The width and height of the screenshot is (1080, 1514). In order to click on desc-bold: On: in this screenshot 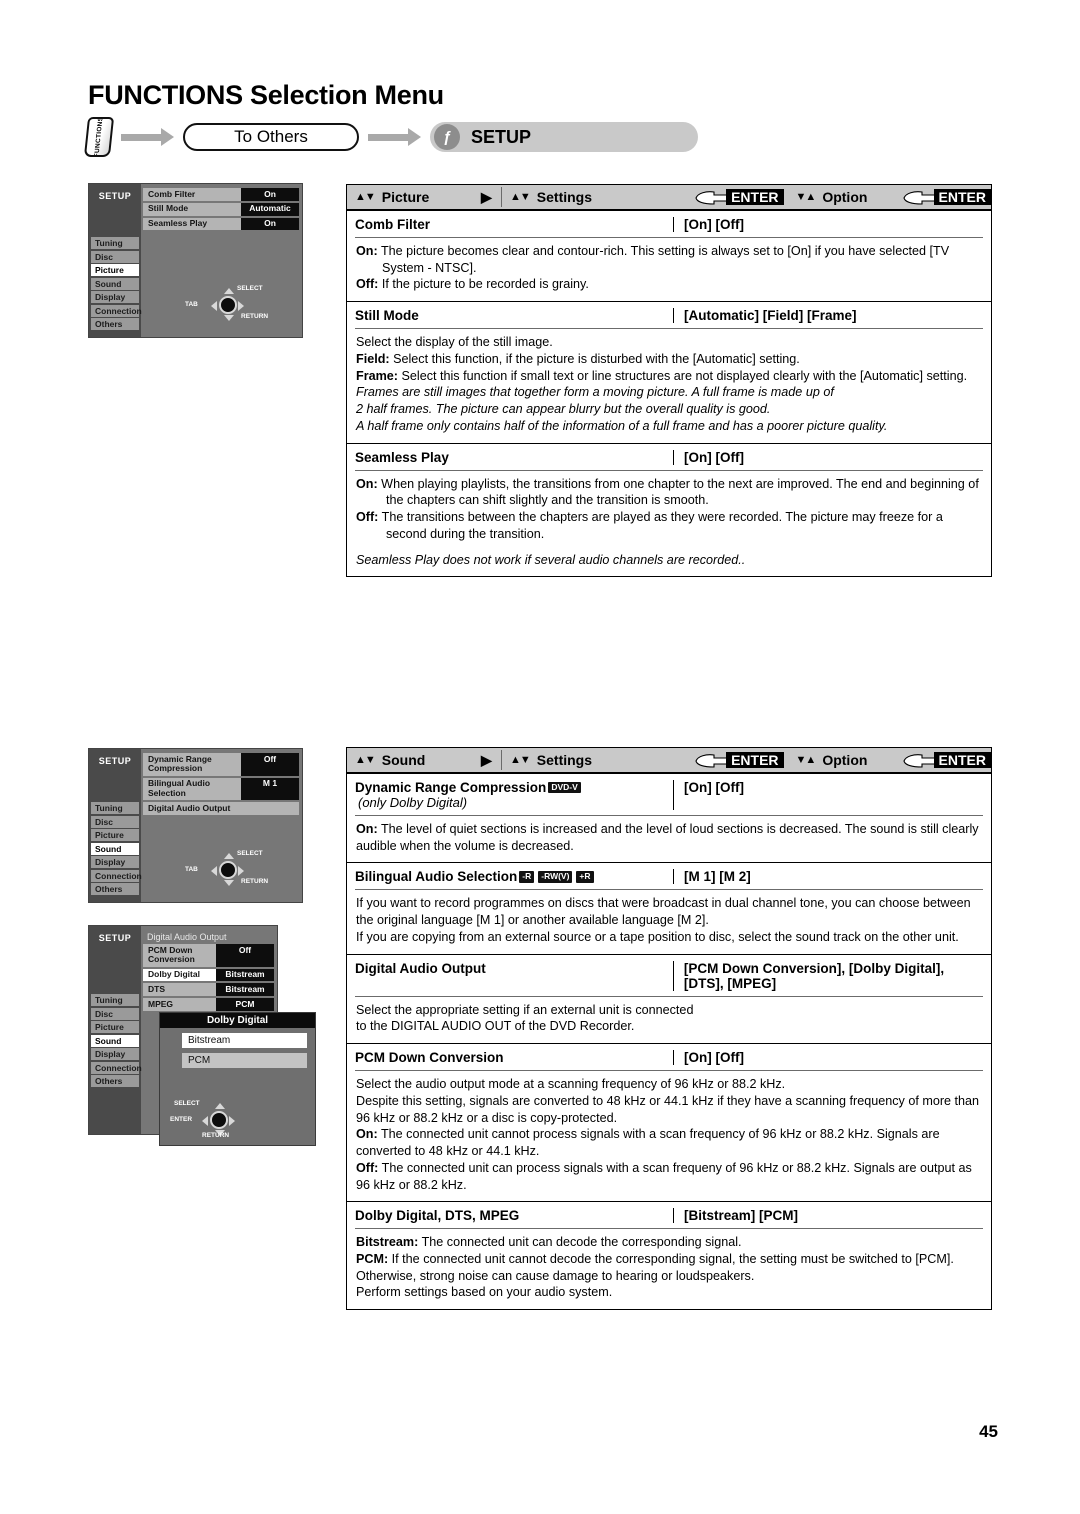, I will do `click(367, 251)`.